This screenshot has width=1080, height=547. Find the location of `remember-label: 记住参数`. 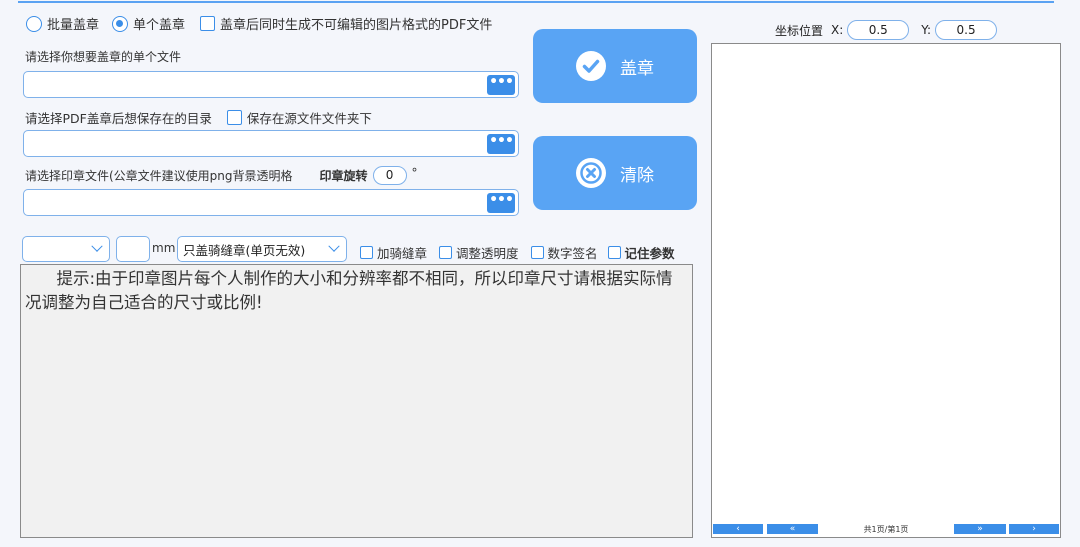

remember-label: 记住参数 is located at coordinates (649, 253).